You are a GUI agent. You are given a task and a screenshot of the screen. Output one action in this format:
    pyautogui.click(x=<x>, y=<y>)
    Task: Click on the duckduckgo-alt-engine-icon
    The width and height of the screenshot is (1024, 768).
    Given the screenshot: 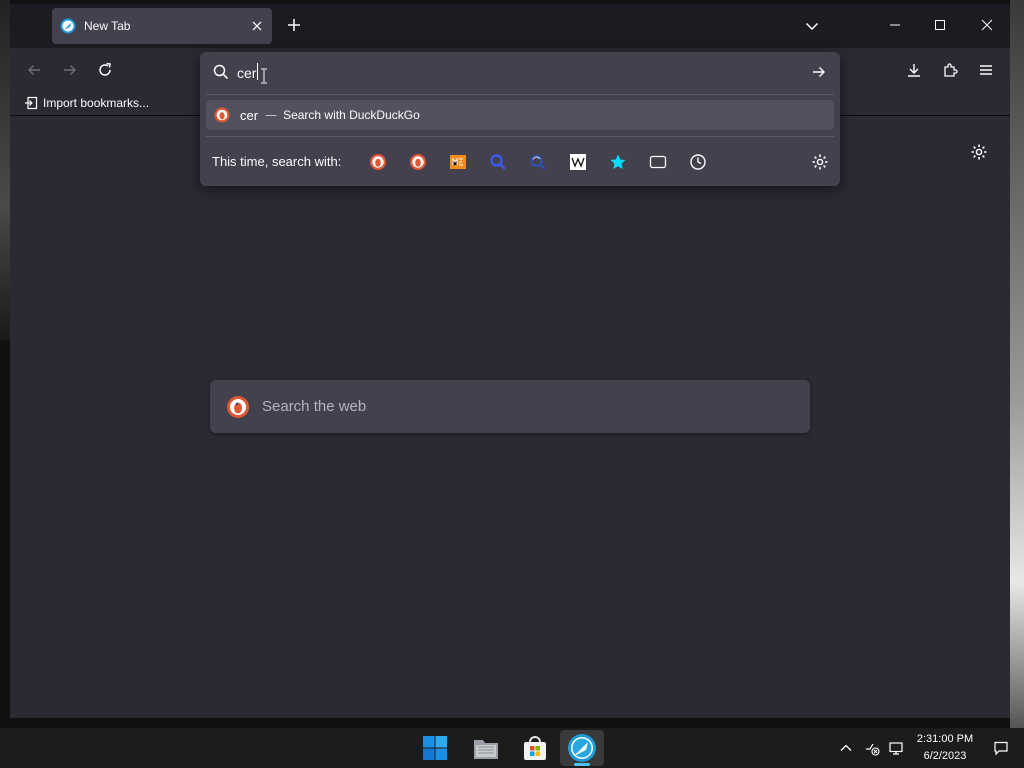 What is the action you would take?
    pyautogui.click(x=418, y=162)
    